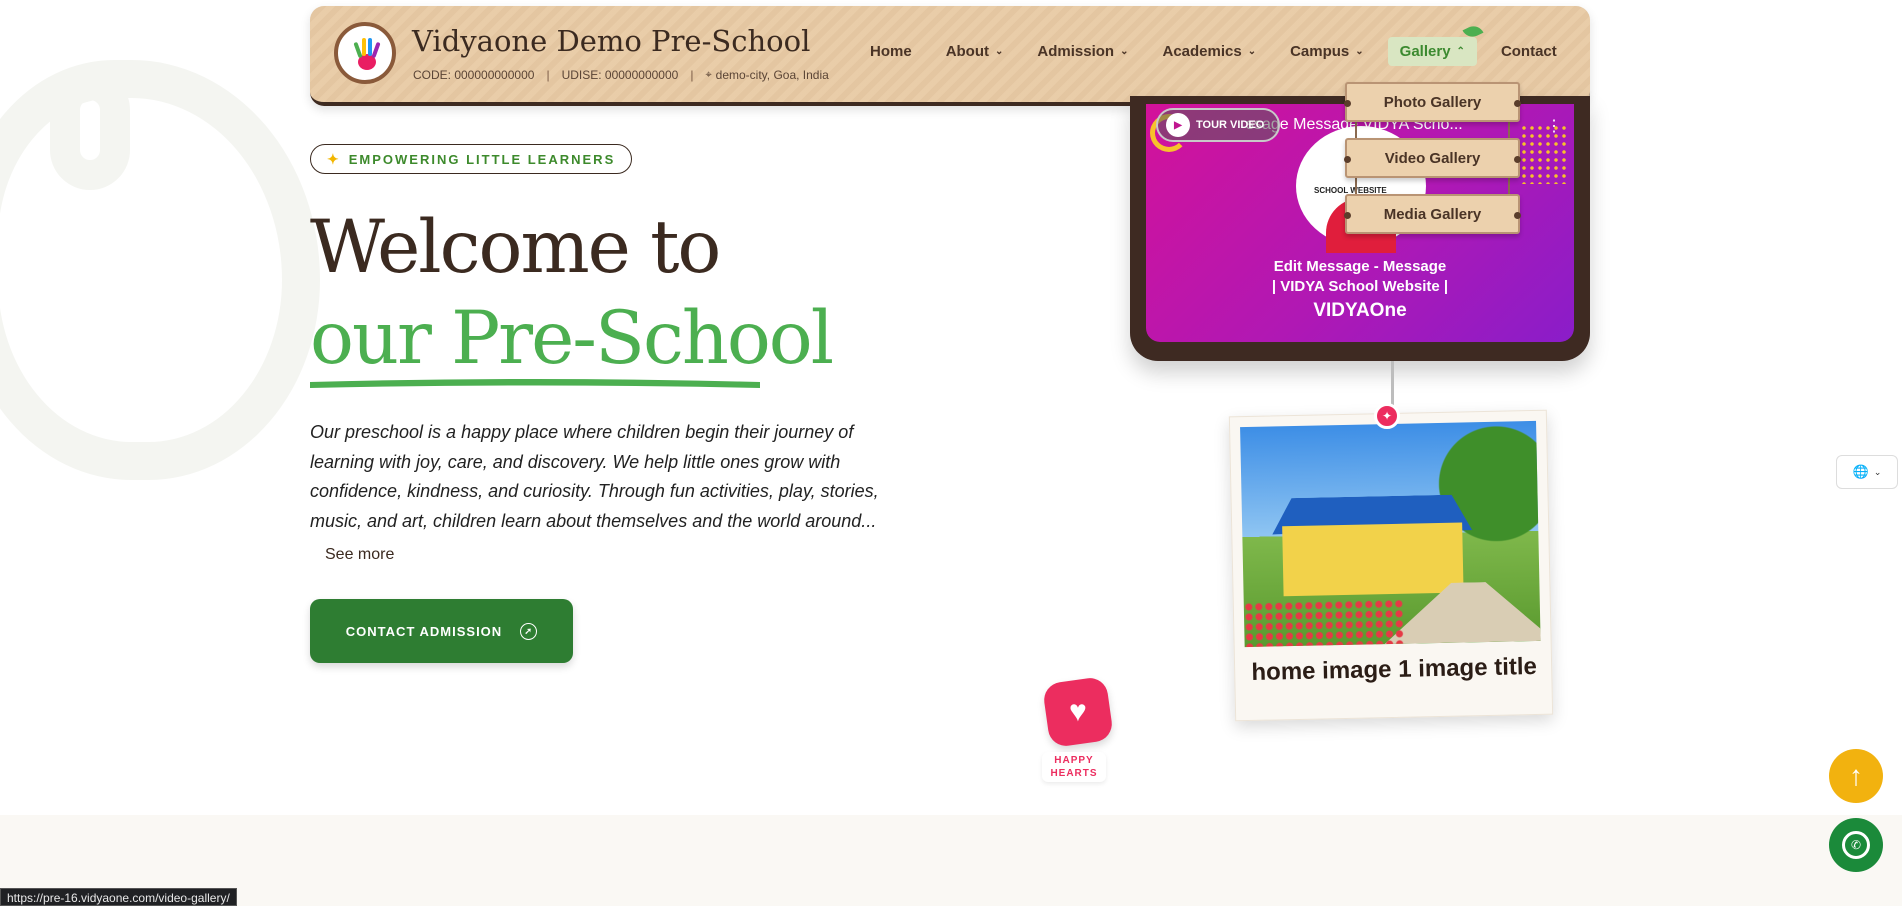  I want to click on nav-home: Home, so click(891, 51).